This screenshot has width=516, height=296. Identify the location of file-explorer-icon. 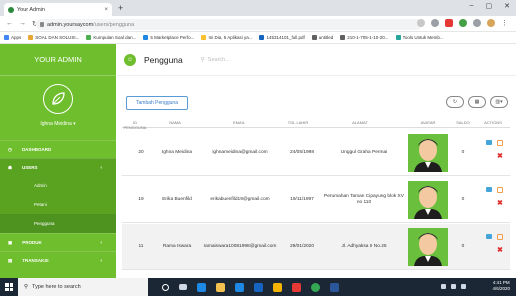
(220, 287).